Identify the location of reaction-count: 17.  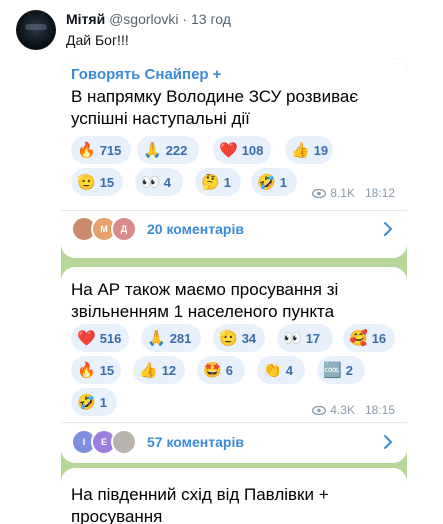
(313, 338).